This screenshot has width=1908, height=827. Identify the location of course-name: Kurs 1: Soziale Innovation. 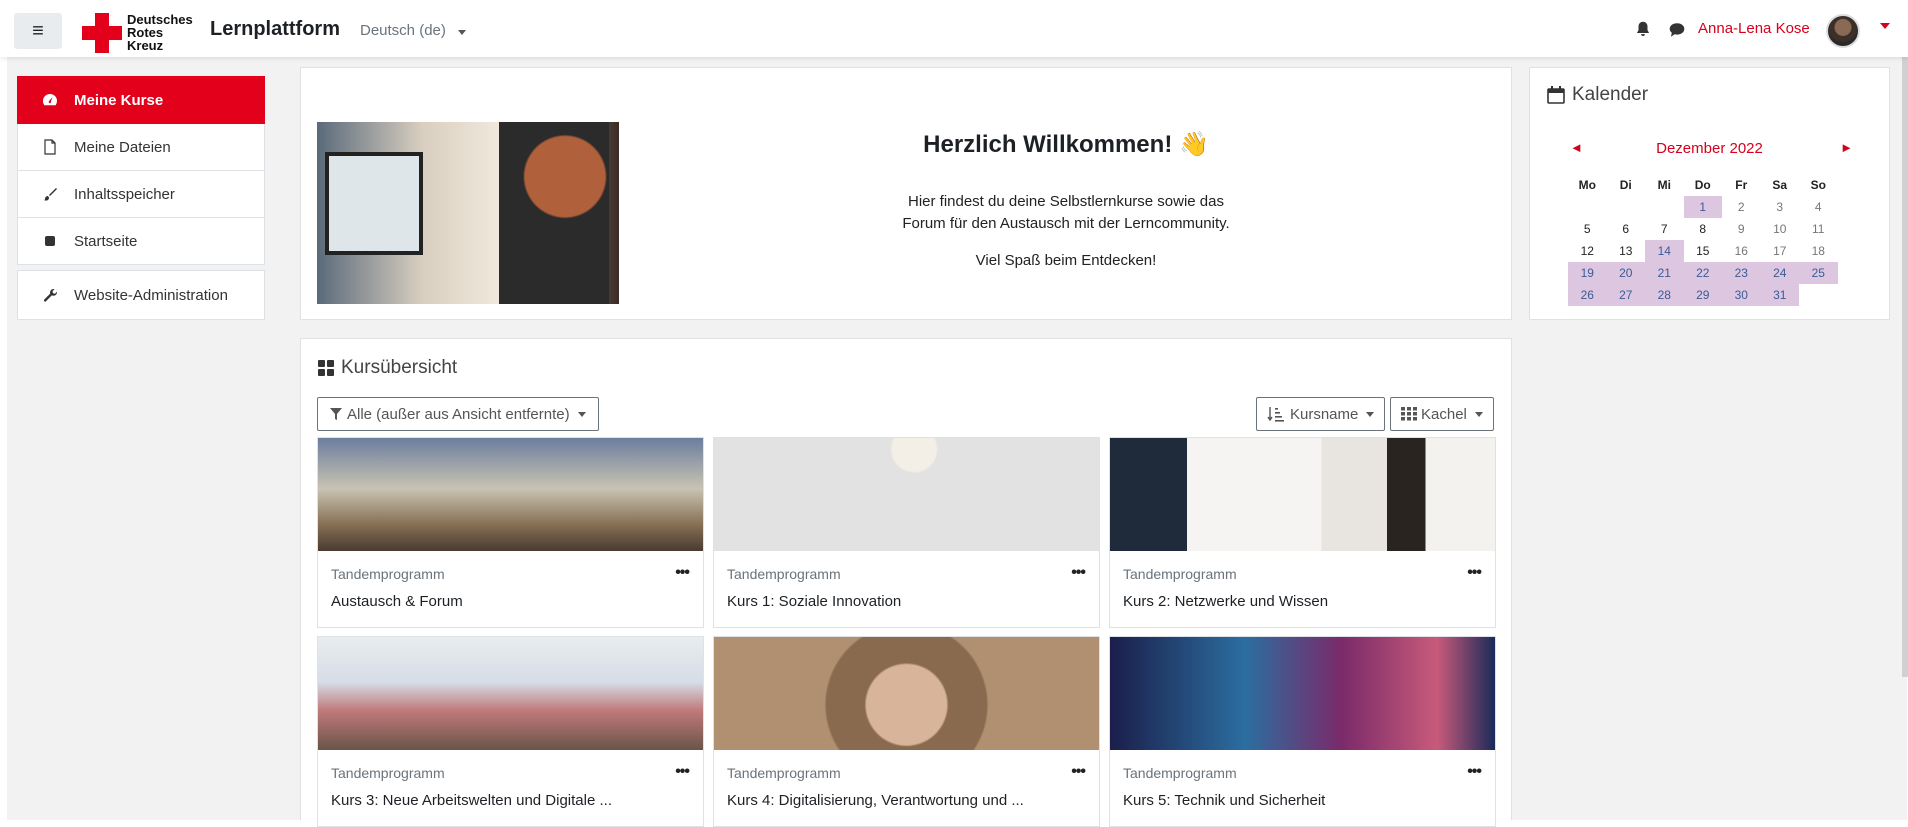
(814, 601).